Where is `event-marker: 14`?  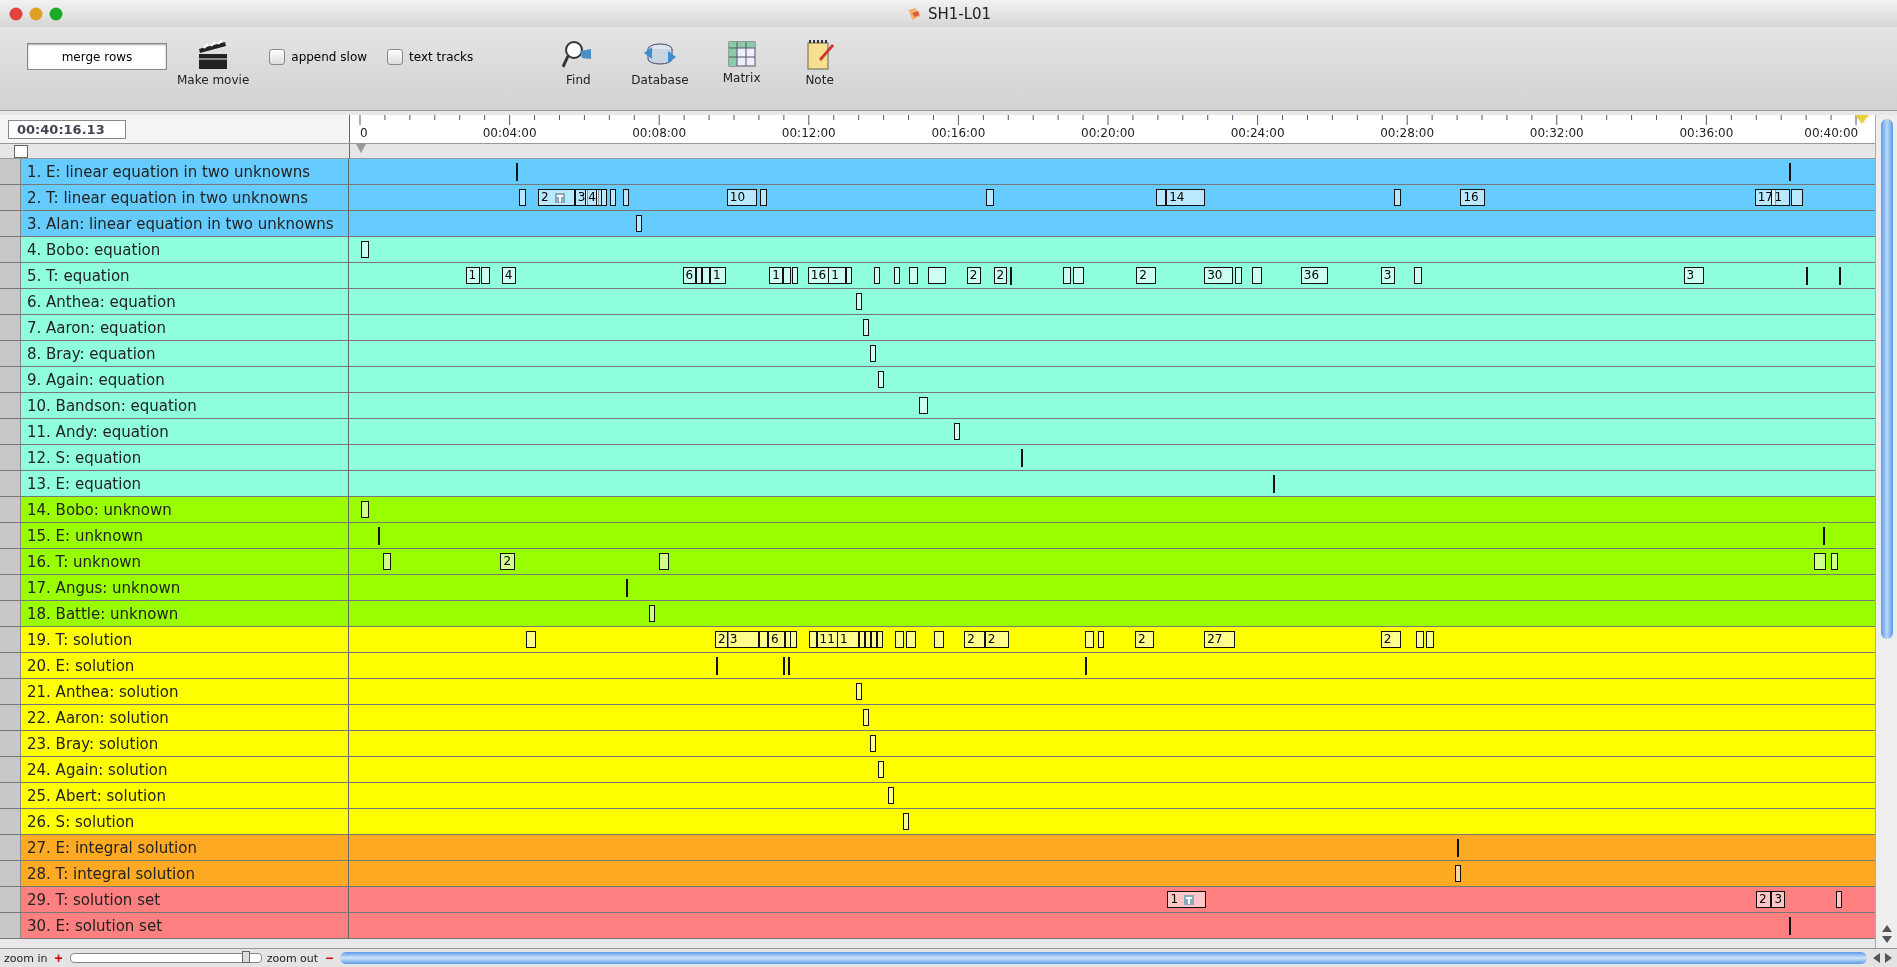
event-marker: 14 is located at coordinates (1185, 197).